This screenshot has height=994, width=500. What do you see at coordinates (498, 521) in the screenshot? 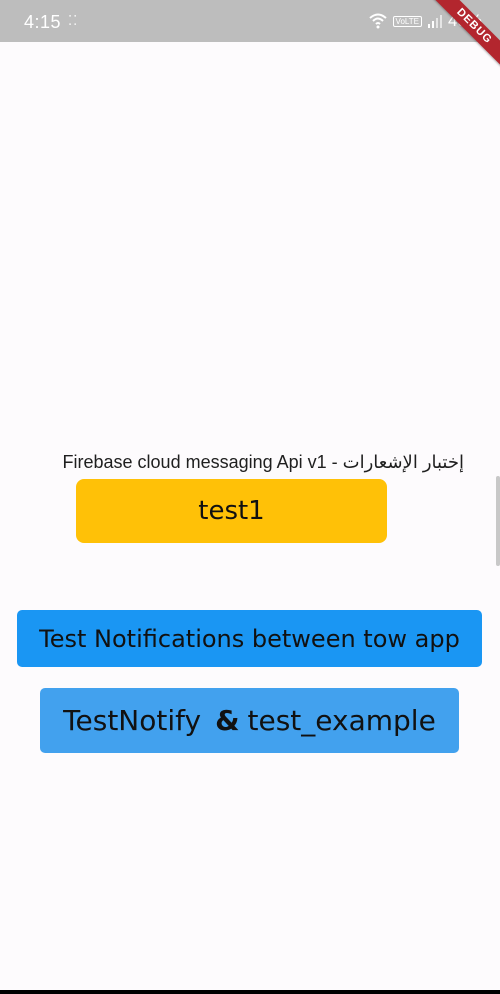
I see `scroll-handle` at bounding box center [498, 521].